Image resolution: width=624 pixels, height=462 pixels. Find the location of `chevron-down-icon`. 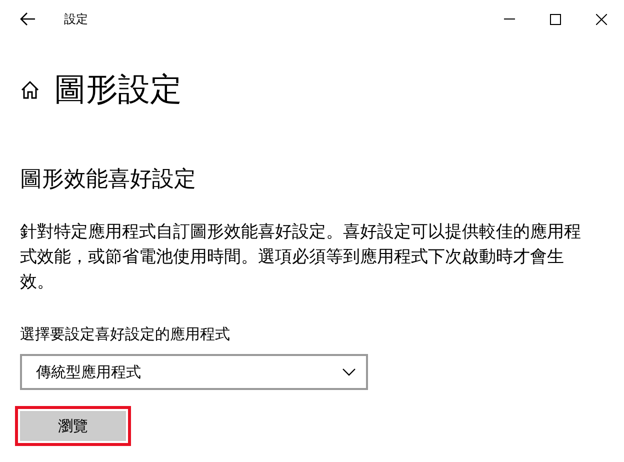

chevron-down-icon is located at coordinates (349, 372).